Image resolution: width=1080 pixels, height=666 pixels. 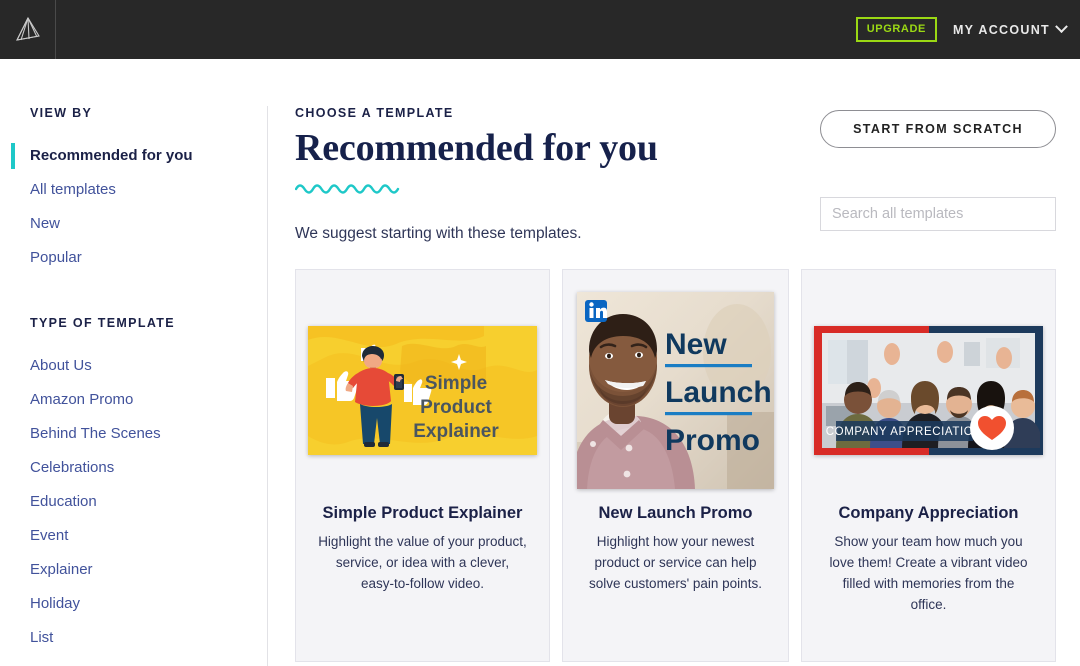 What do you see at coordinates (675, 512) in the screenshot?
I see `template-card-title: New Launch Promo` at bounding box center [675, 512].